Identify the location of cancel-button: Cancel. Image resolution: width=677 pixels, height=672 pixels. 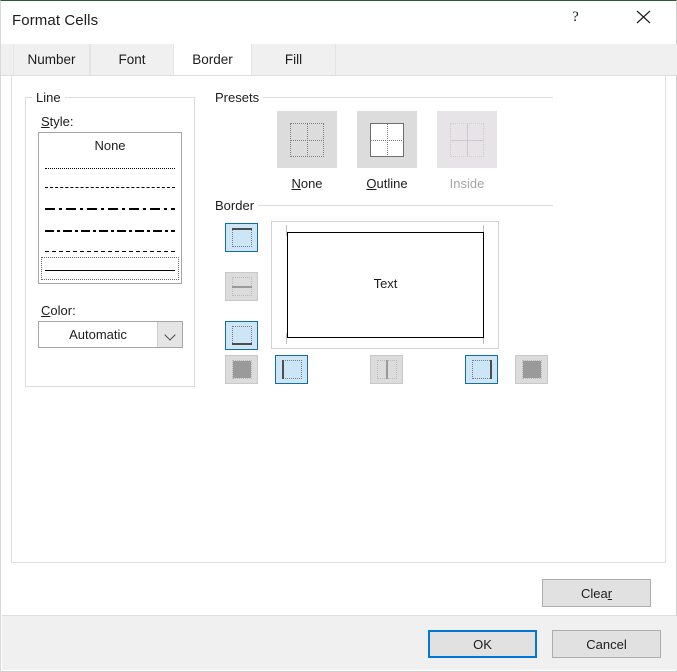
(606, 644).